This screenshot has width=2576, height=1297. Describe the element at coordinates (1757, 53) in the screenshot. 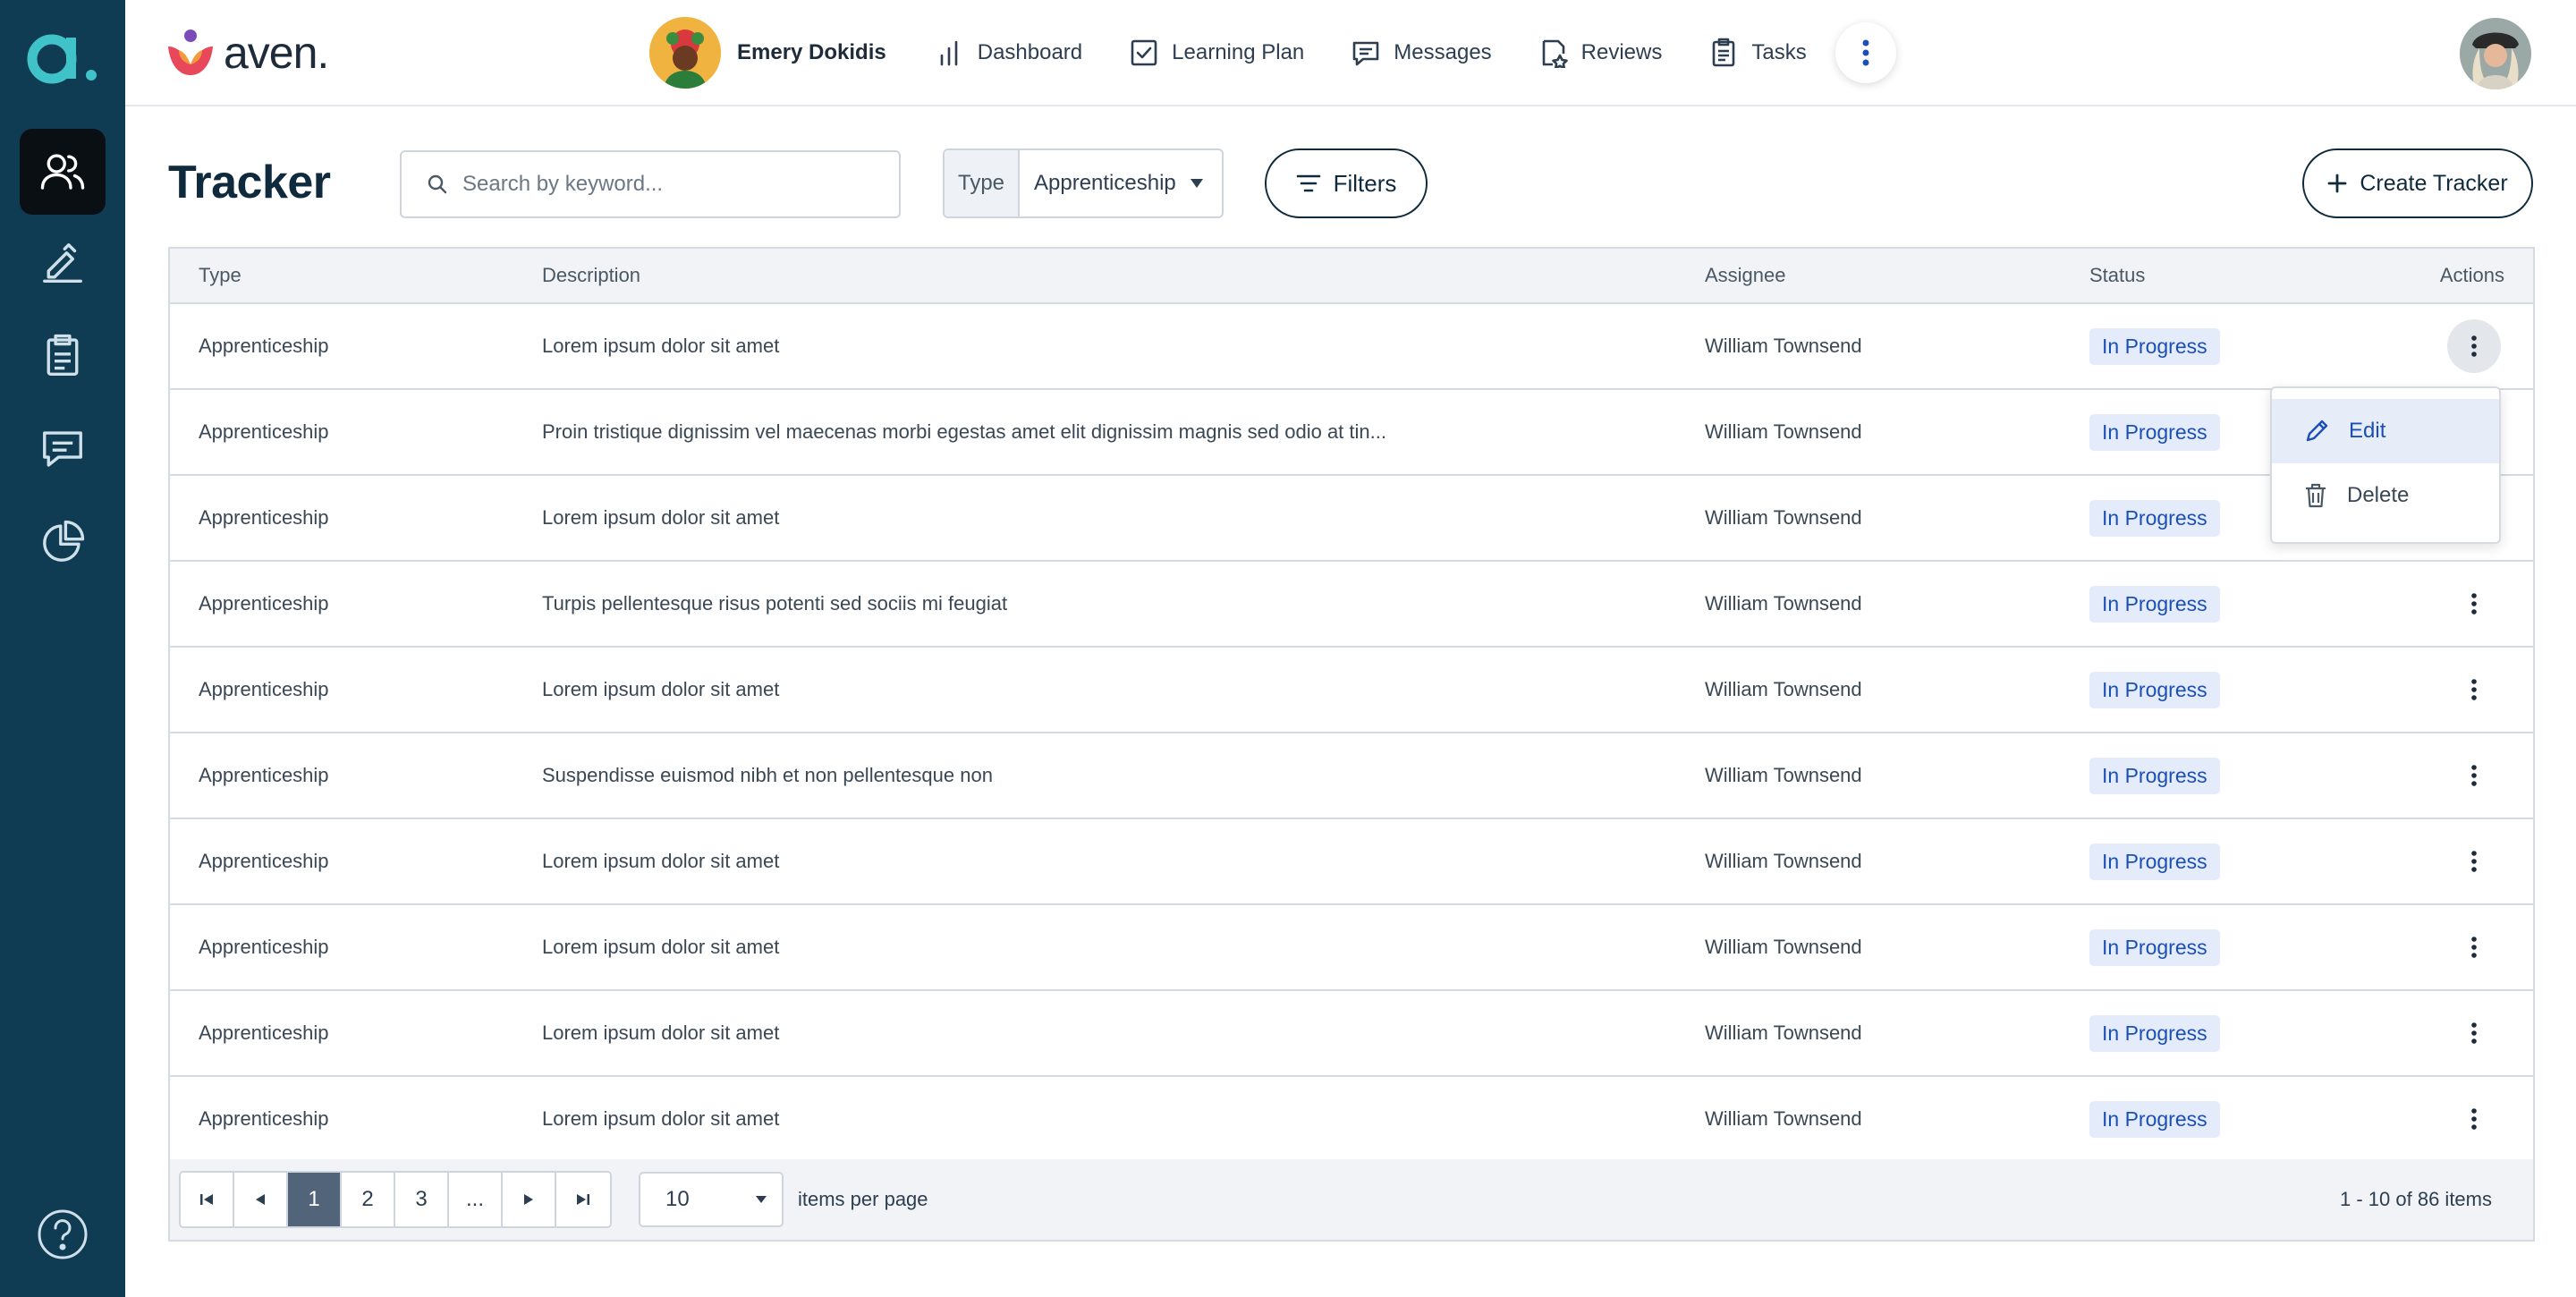

I see `nav-tasks: Tasks` at that location.